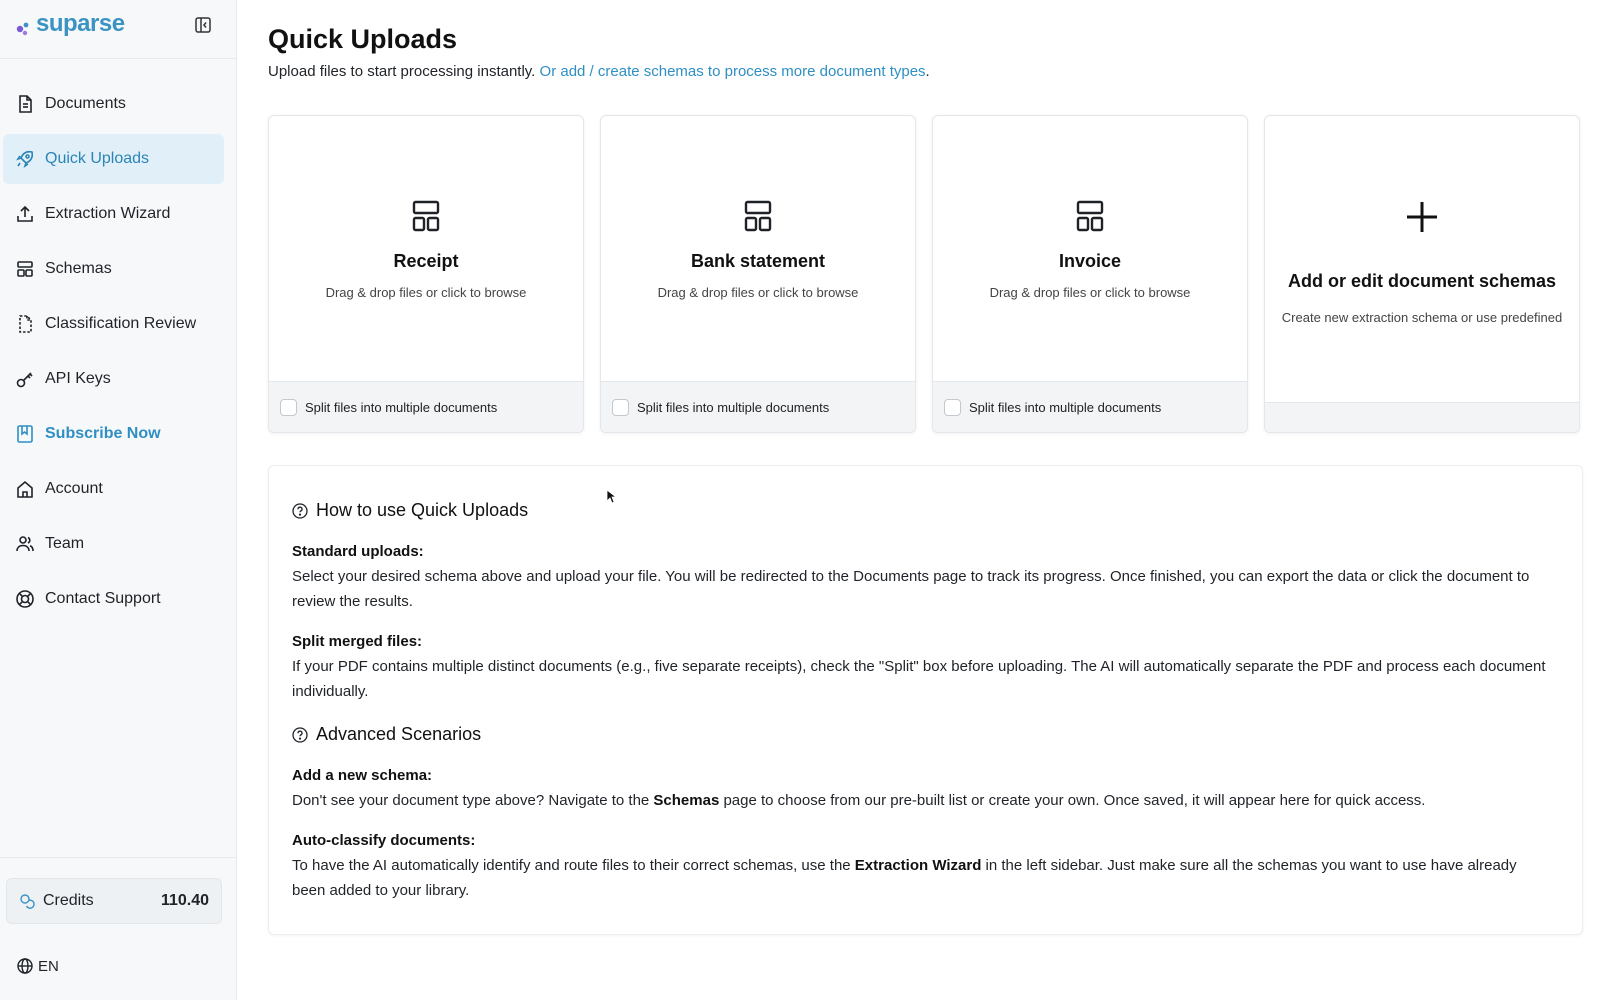  Describe the element at coordinates (25, 966) in the screenshot. I see `globe-icon` at that location.